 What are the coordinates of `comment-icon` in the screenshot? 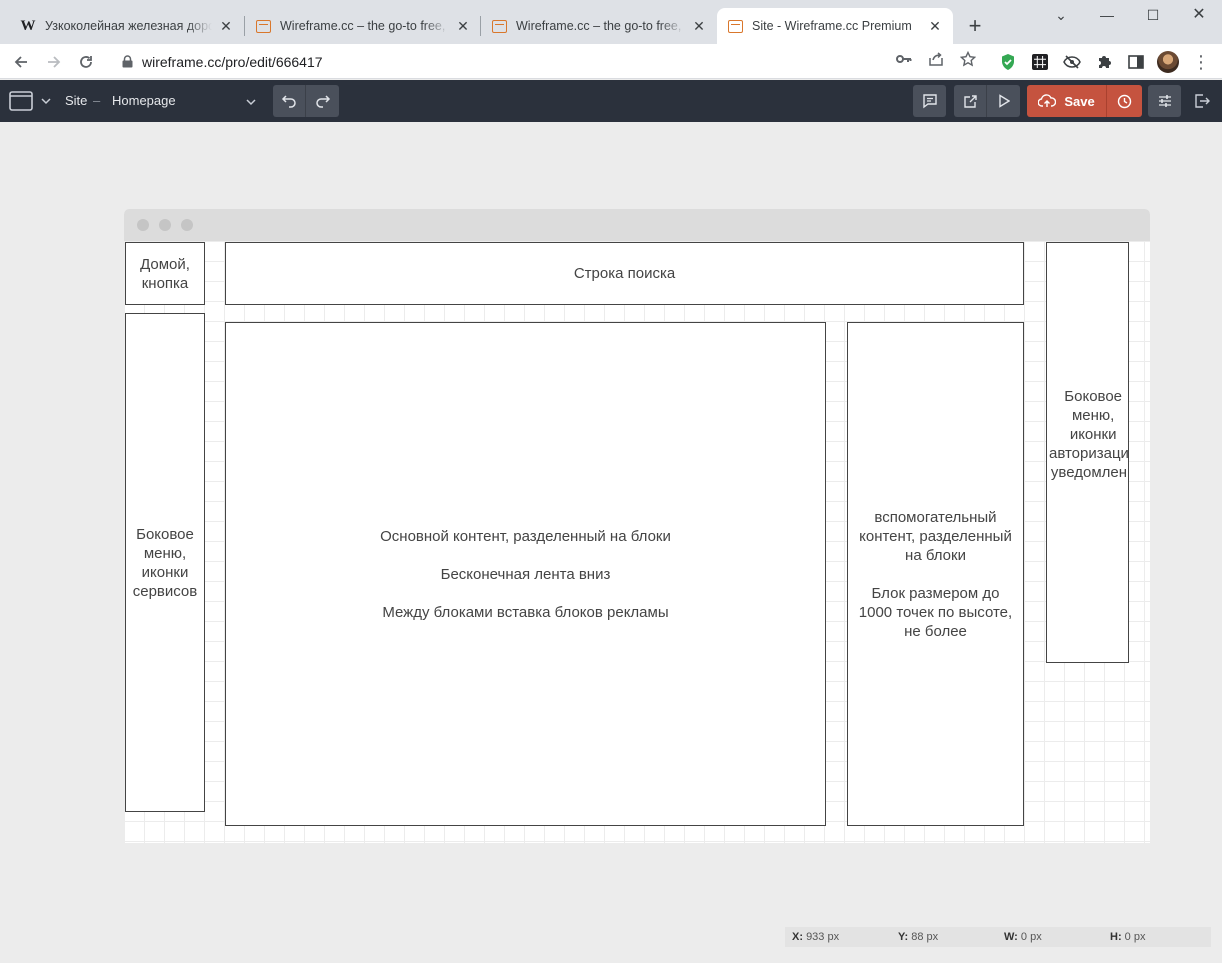 It's located at (929, 101).